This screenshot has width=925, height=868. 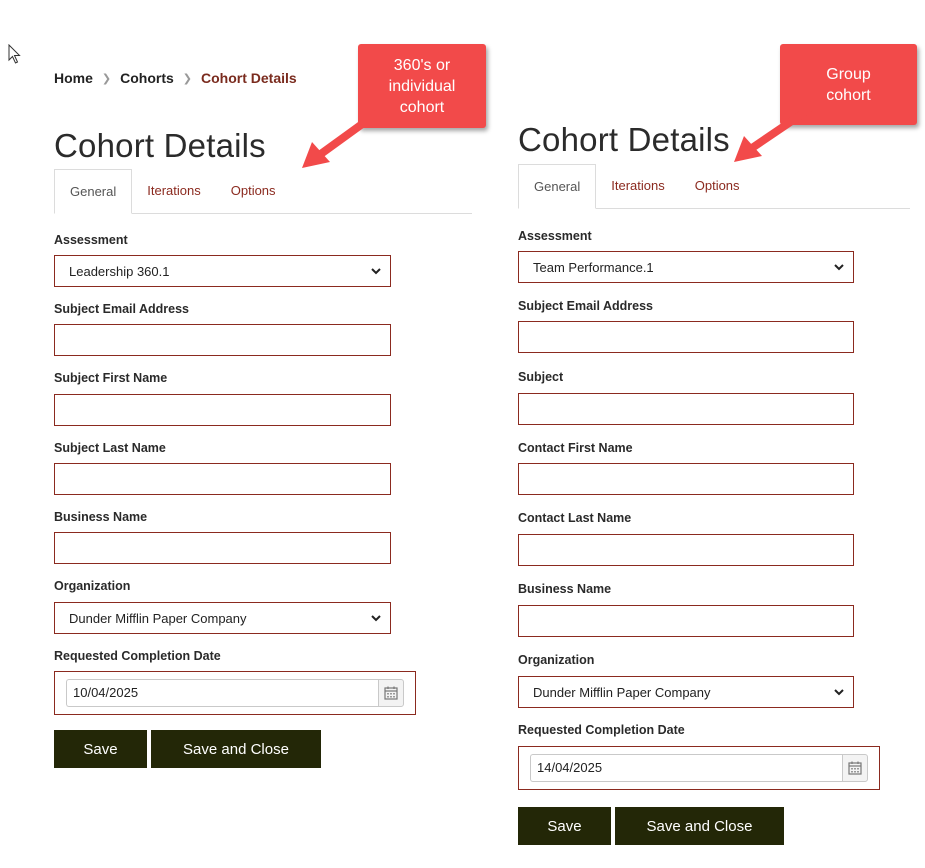 I want to click on subject-label: Subject, so click(x=541, y=377).